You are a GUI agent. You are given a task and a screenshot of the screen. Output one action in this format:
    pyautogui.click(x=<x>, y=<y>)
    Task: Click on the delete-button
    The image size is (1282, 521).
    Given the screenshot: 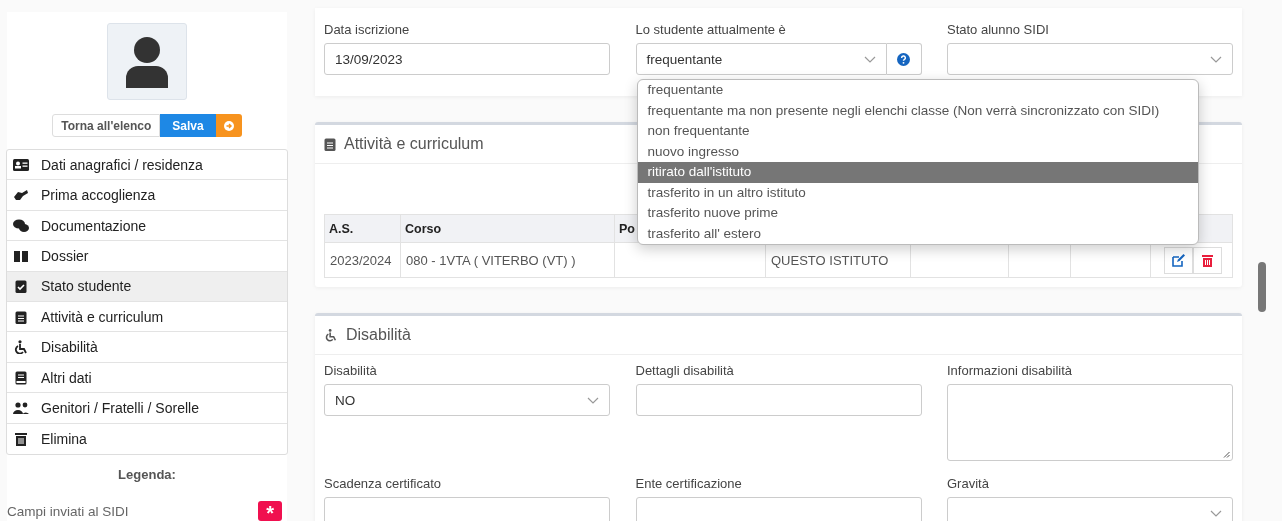 What is the action you would take?
    pyautogui.click(x=1207, y=260)
    